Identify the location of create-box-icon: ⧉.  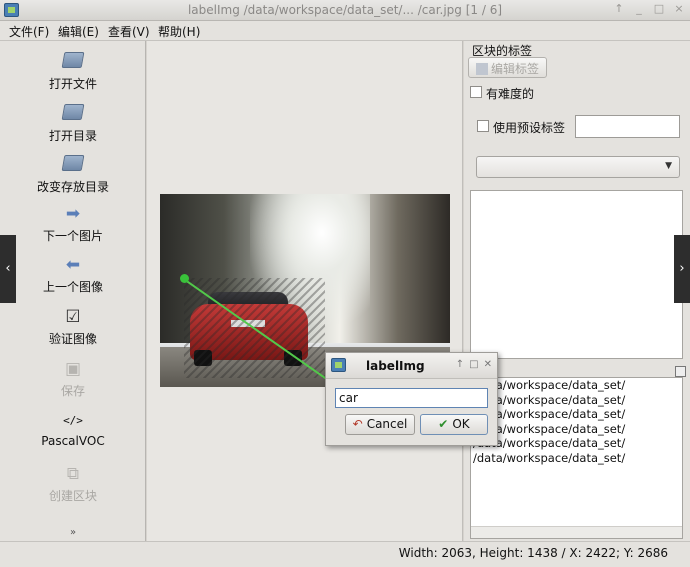
(73, 474).